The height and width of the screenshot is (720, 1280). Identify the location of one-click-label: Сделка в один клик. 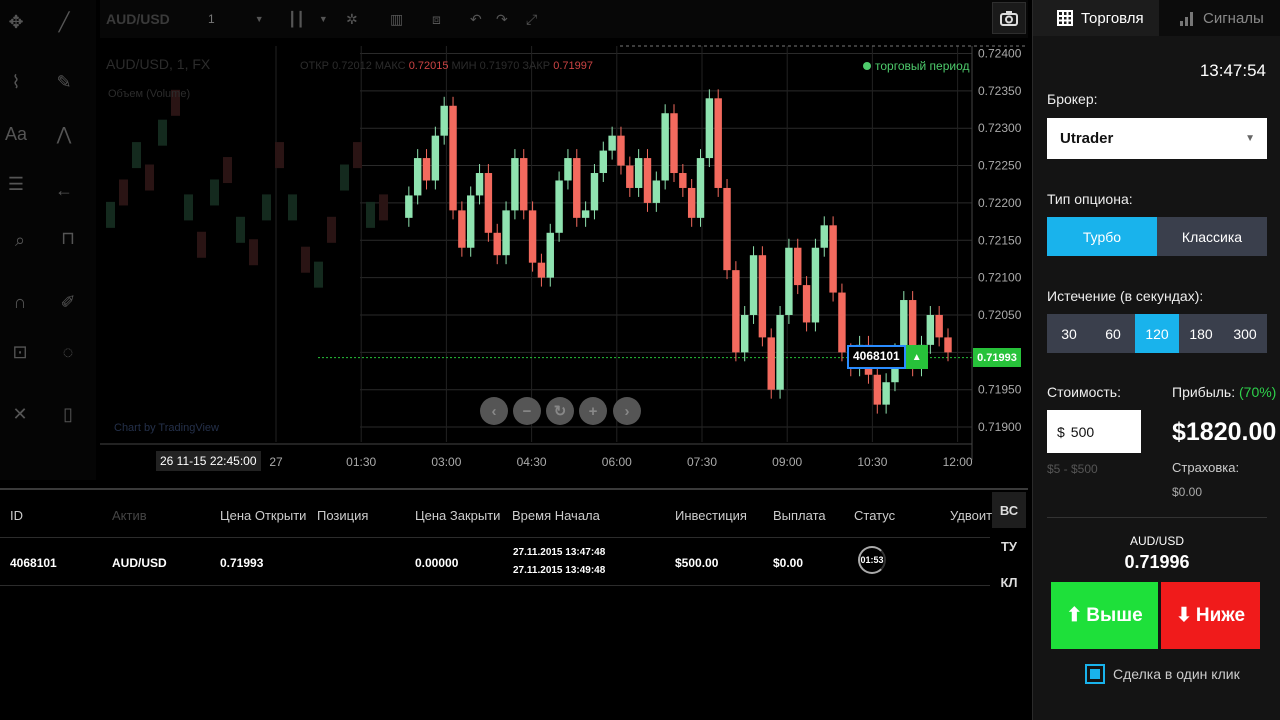
(1176, 674).